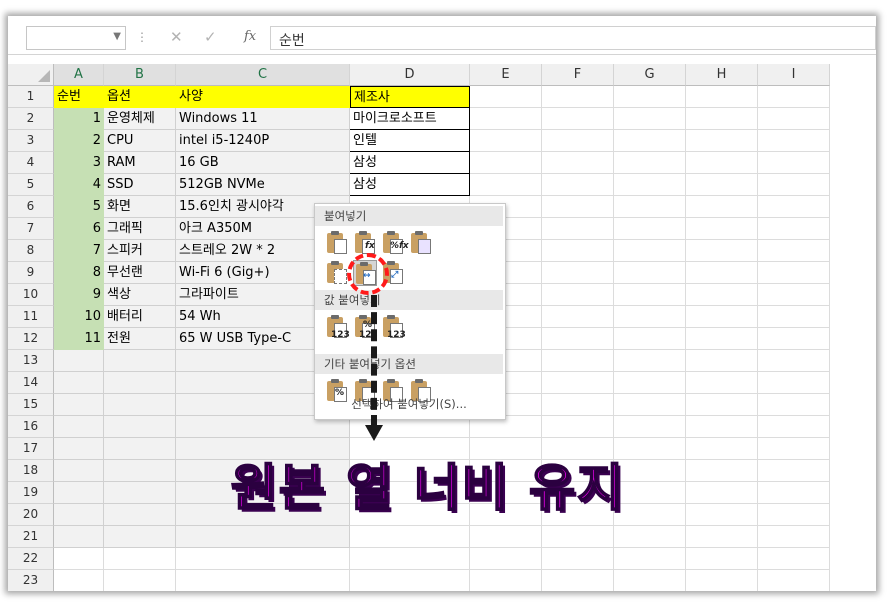 This screenshot has height=606, width=890. What do you see at coordinates (140, 185) in the screenshot?
I see `cell-option: SSD` at bounding box center [140, 185].